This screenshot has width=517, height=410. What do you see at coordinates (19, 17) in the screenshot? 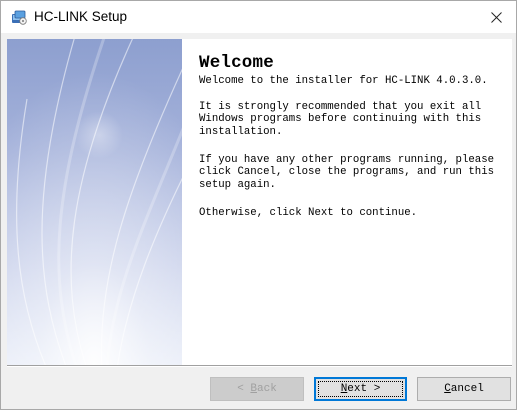
I see `installer-icon` at bounding box center [19, 17].